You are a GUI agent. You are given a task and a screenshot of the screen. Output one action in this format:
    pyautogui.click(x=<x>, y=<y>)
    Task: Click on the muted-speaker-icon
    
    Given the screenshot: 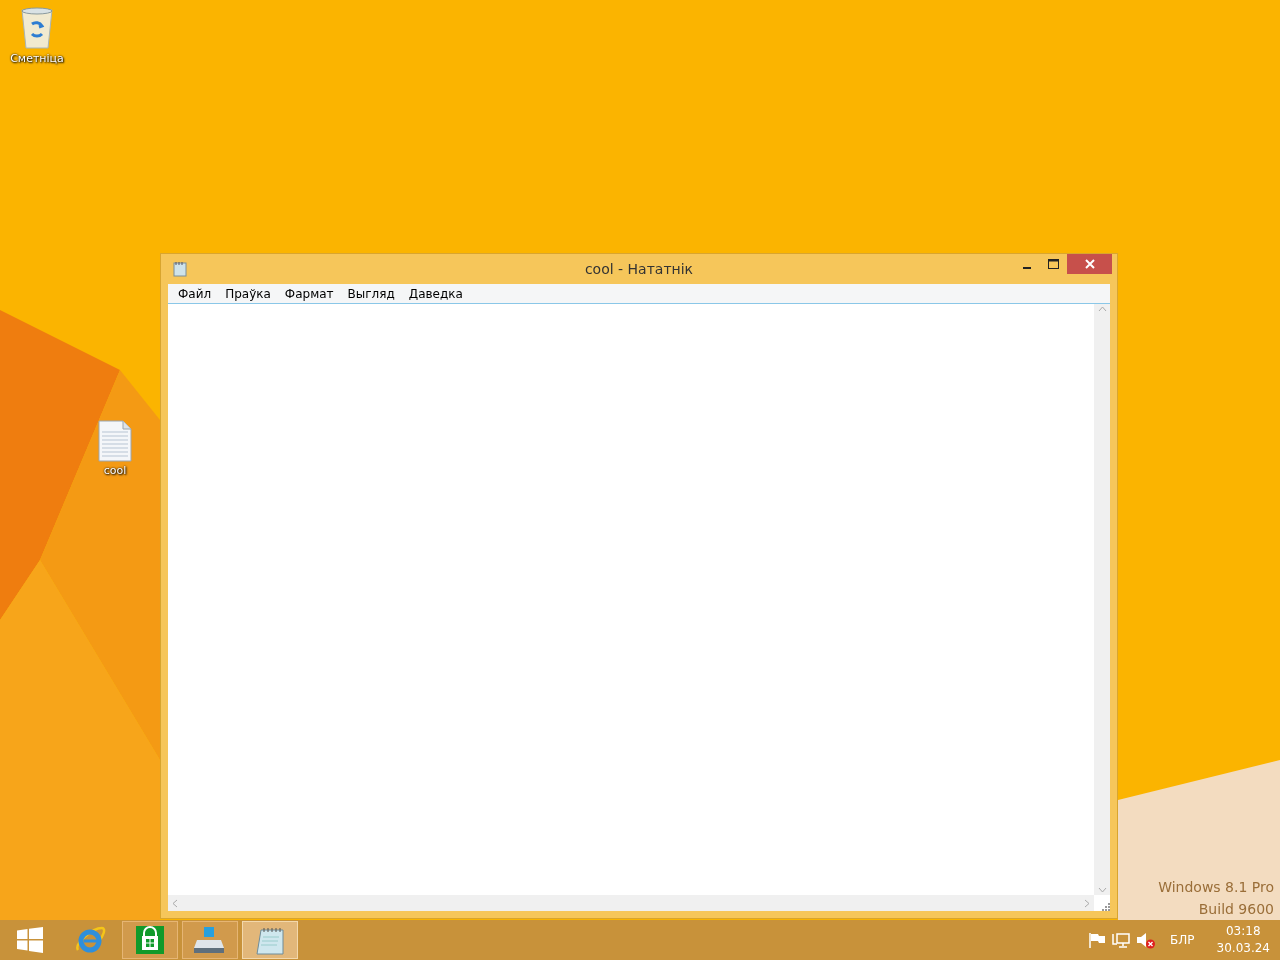 What is the action you would take?
    pyautogui.click(x=1146, y=940)
    